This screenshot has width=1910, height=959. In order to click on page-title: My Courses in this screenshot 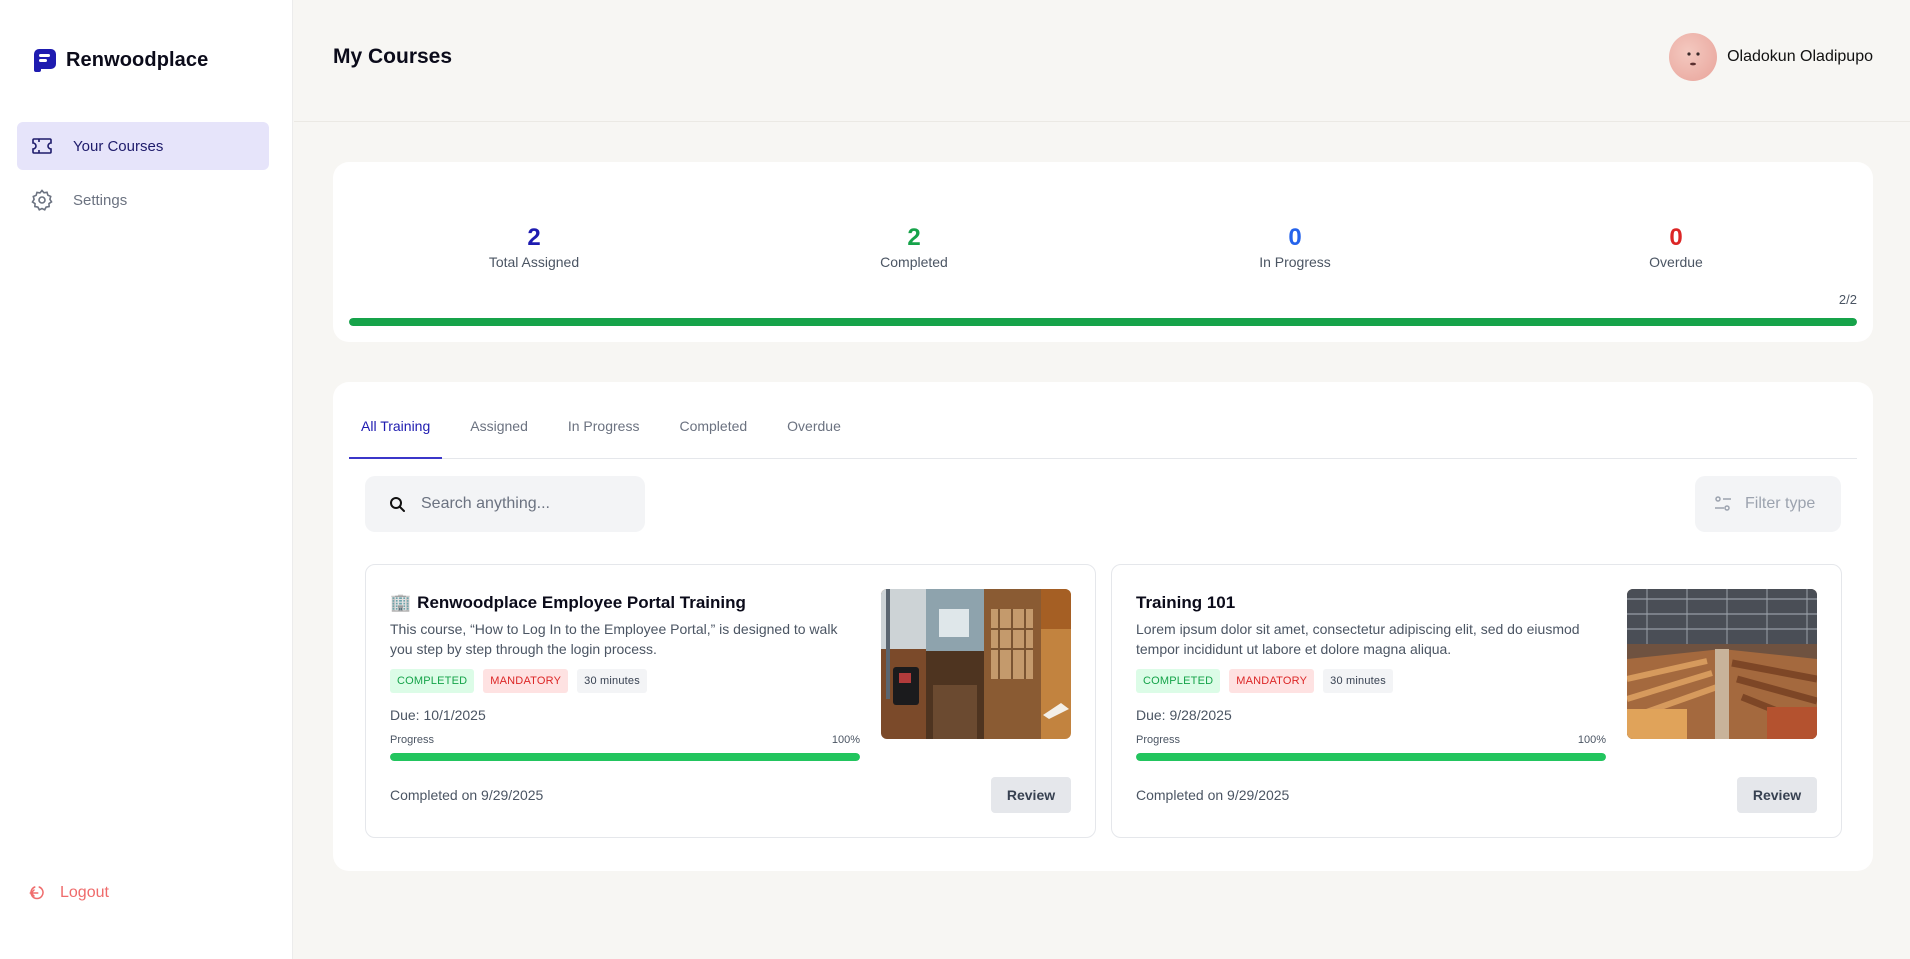, I will do `click(393, 56)`.